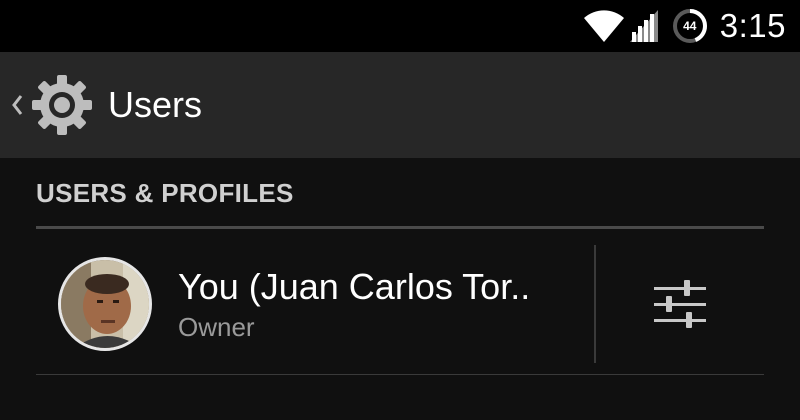 The height and width of the screenshot is (420, 800). Describe the element at coordinates (400, 227) in the screenshot. I see `section-divider` at that location.